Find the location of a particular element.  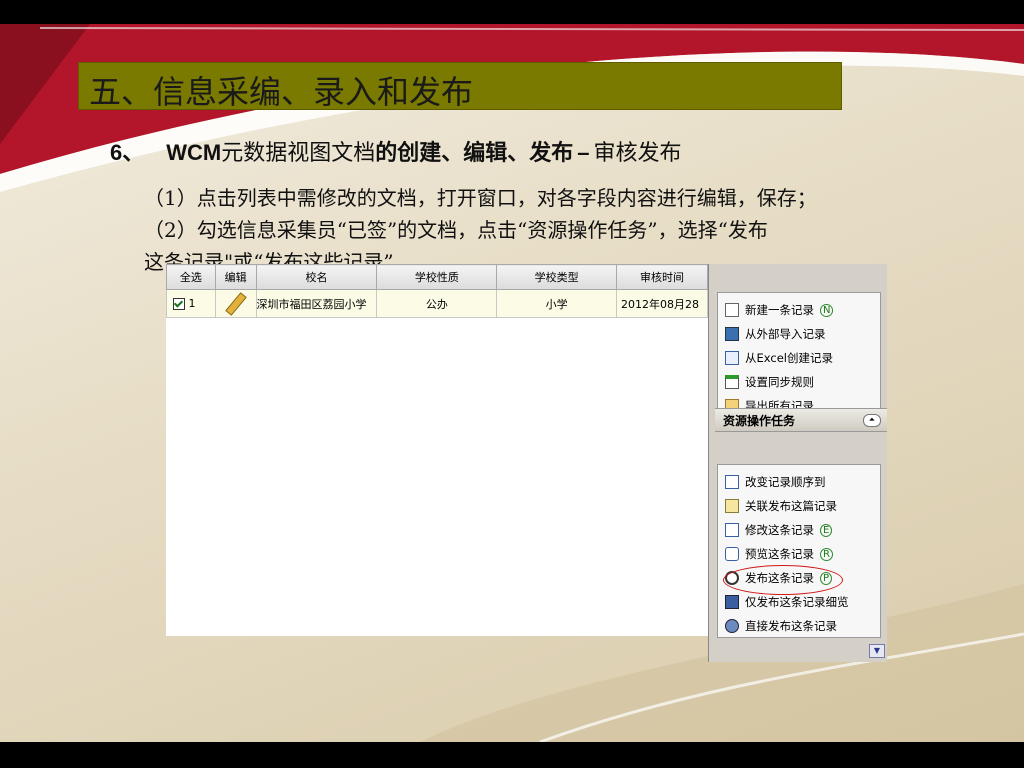

edit-icon is located at coordinates (732, 530).